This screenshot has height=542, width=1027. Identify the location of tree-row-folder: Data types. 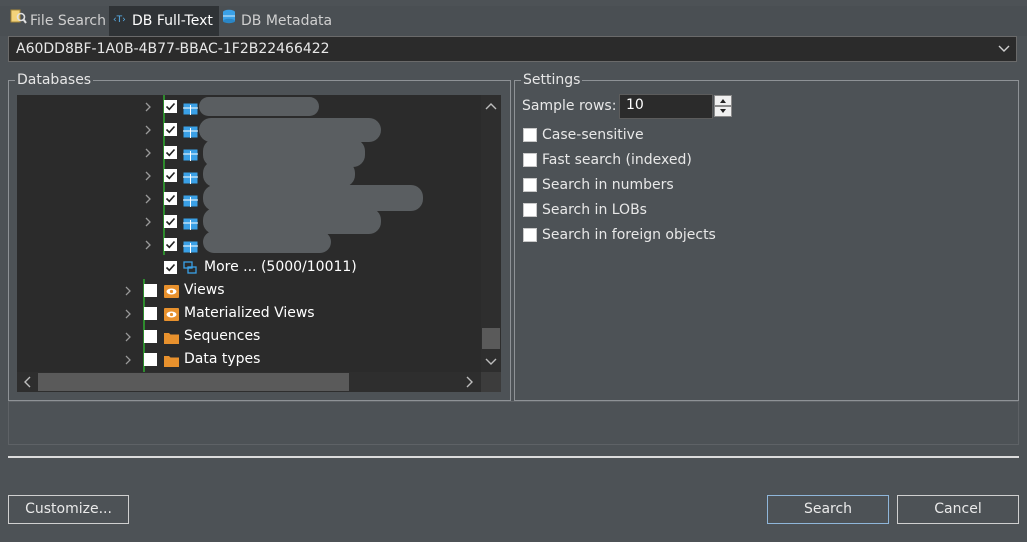
(247, 359).